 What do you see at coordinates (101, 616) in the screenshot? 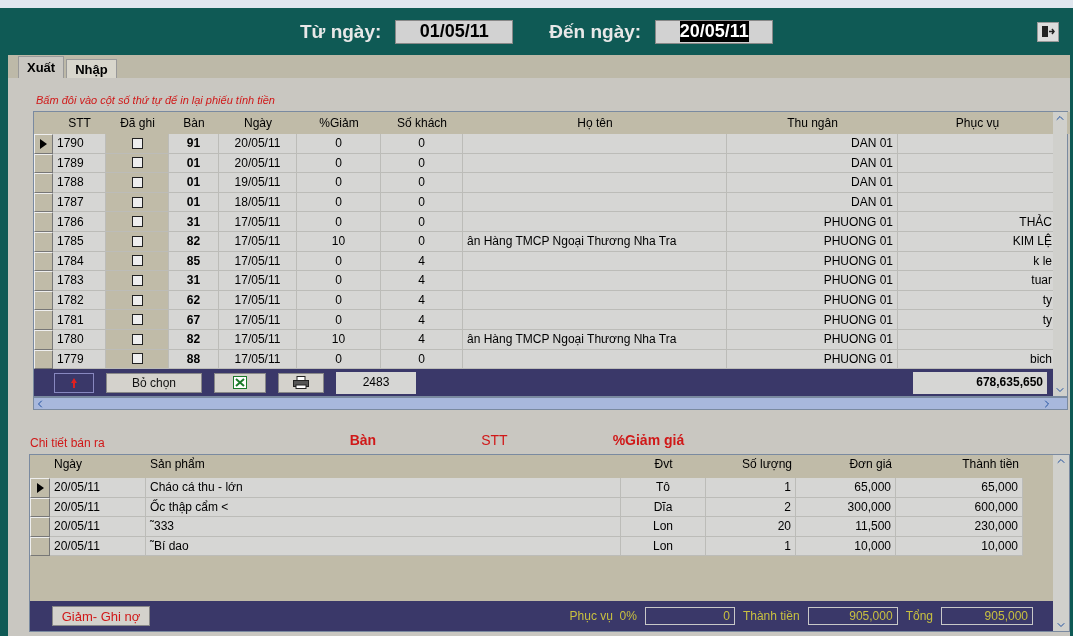
I see `discount-debt-button: Giảm- Ghi nợ` at bounding box center [101, 616].